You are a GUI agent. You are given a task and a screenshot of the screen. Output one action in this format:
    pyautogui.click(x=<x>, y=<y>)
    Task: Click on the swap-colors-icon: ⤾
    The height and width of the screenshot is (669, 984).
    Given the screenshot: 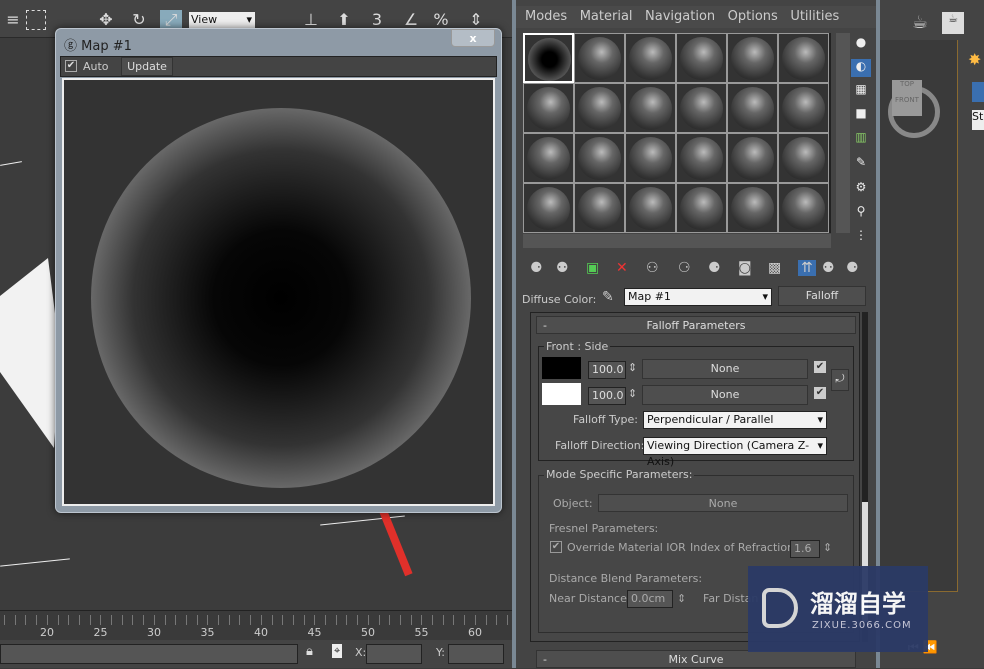 What is the action you would take?
    pyautogui.click(x=840, y=380)
    